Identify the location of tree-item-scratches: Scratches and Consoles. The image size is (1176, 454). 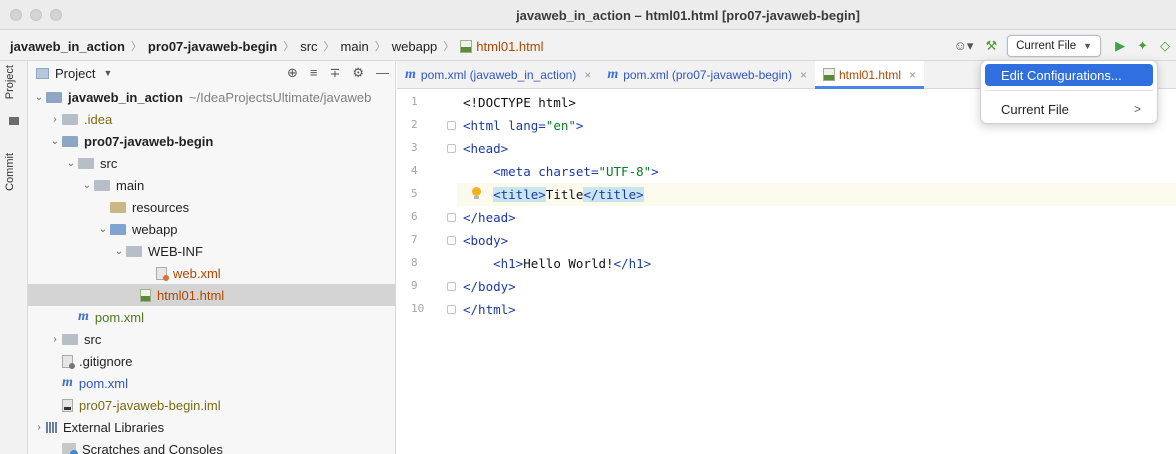
(211, 446).